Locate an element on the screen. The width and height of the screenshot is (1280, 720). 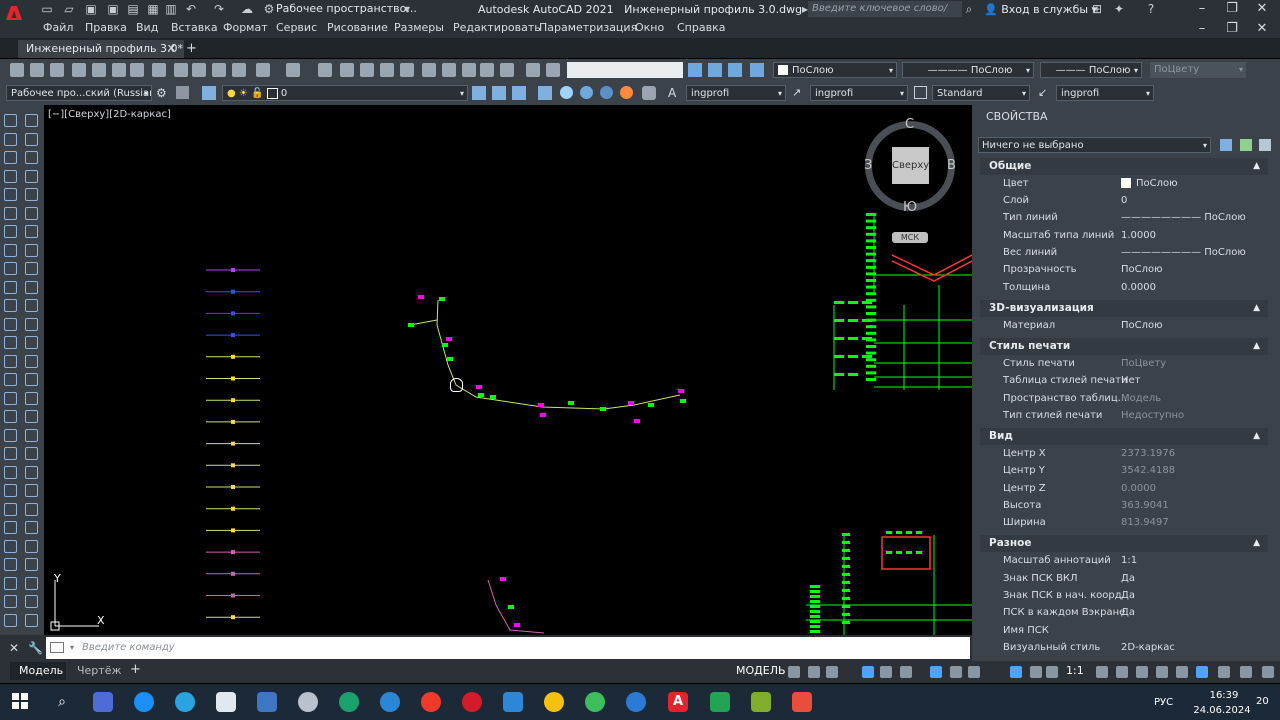
chrome-icon is located at coordinates (554, 702).